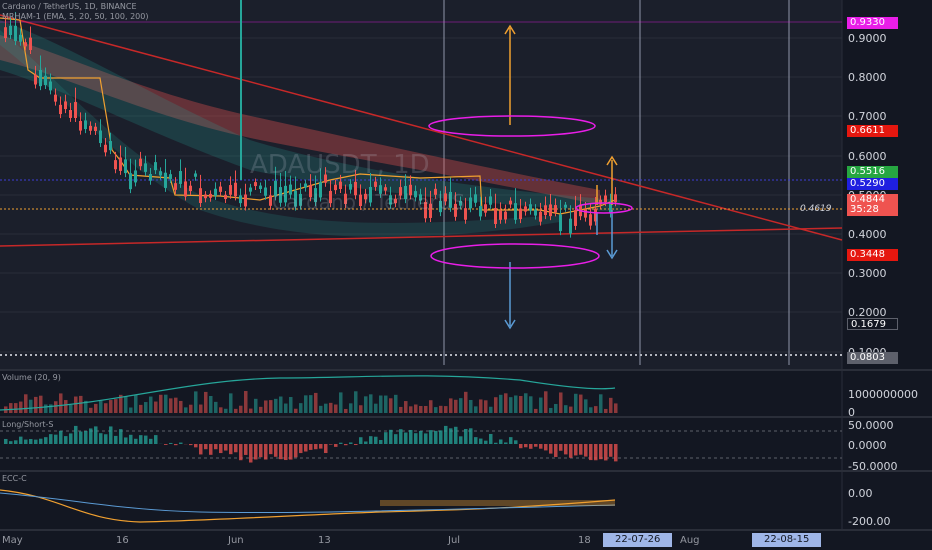 The height and width of the screenshot is (550, 932). What do you see at coordinates (787, 540) in the screenshot?
I see `time-highlight: 22-08-15` at bounding box center [787, 540].